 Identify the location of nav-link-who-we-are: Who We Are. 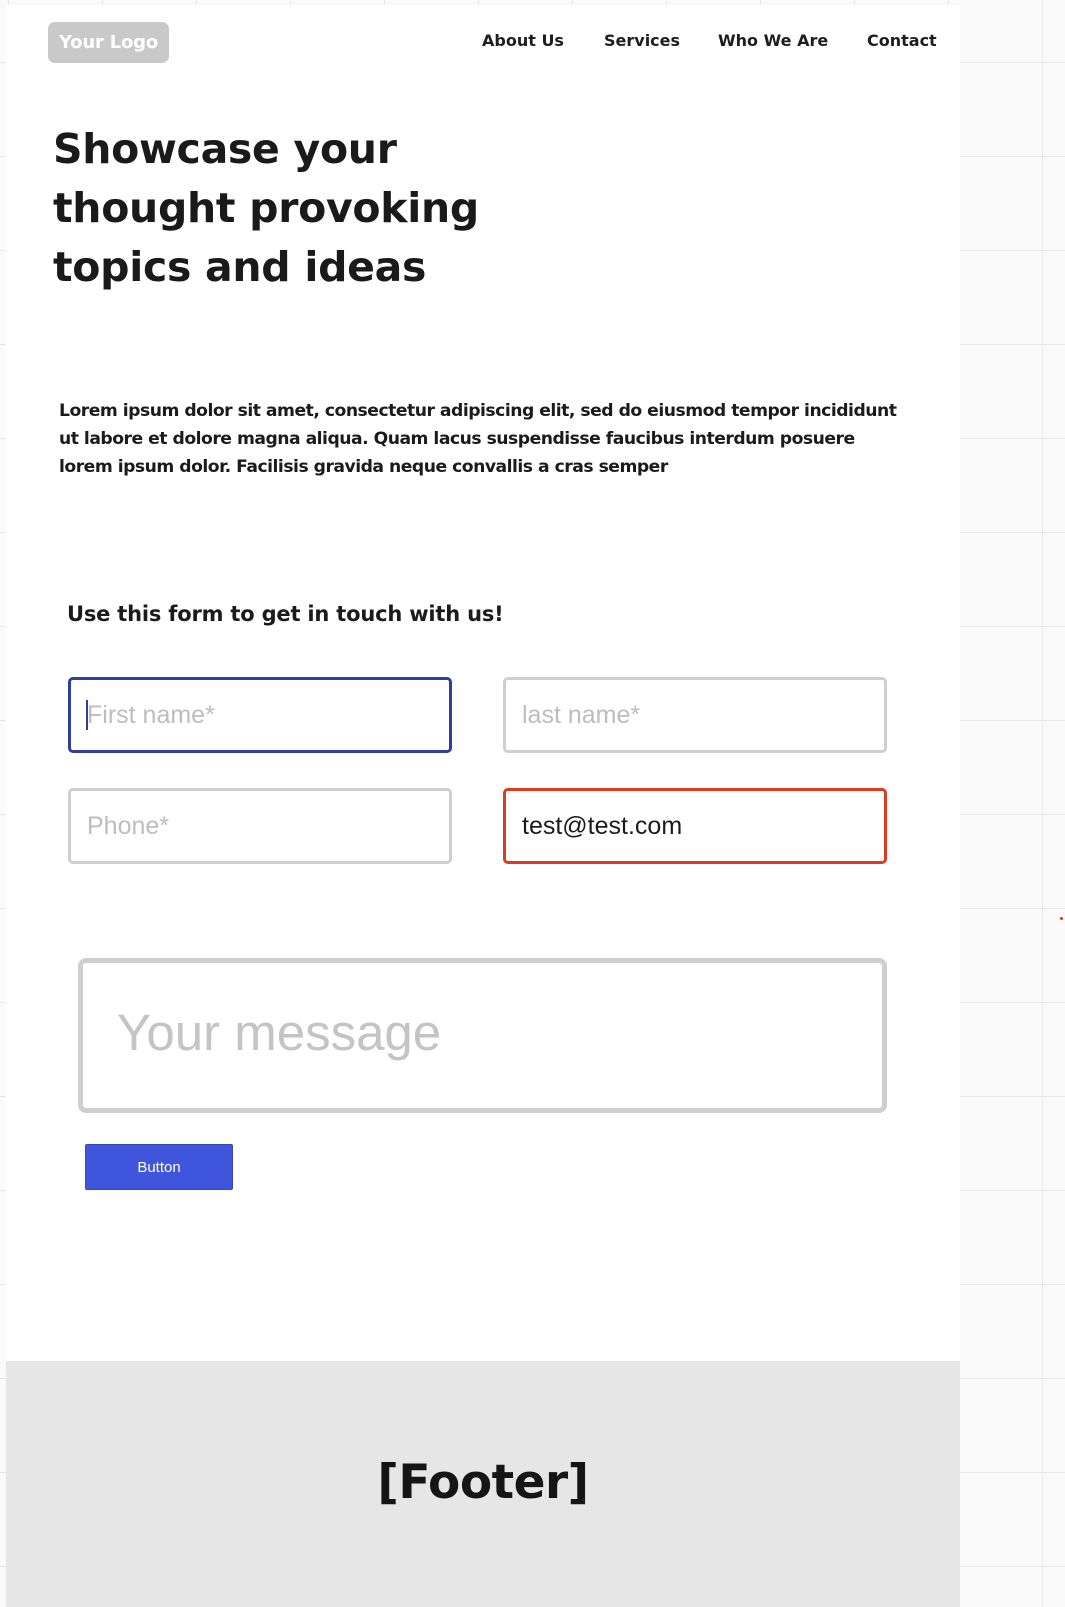
(773, 40).